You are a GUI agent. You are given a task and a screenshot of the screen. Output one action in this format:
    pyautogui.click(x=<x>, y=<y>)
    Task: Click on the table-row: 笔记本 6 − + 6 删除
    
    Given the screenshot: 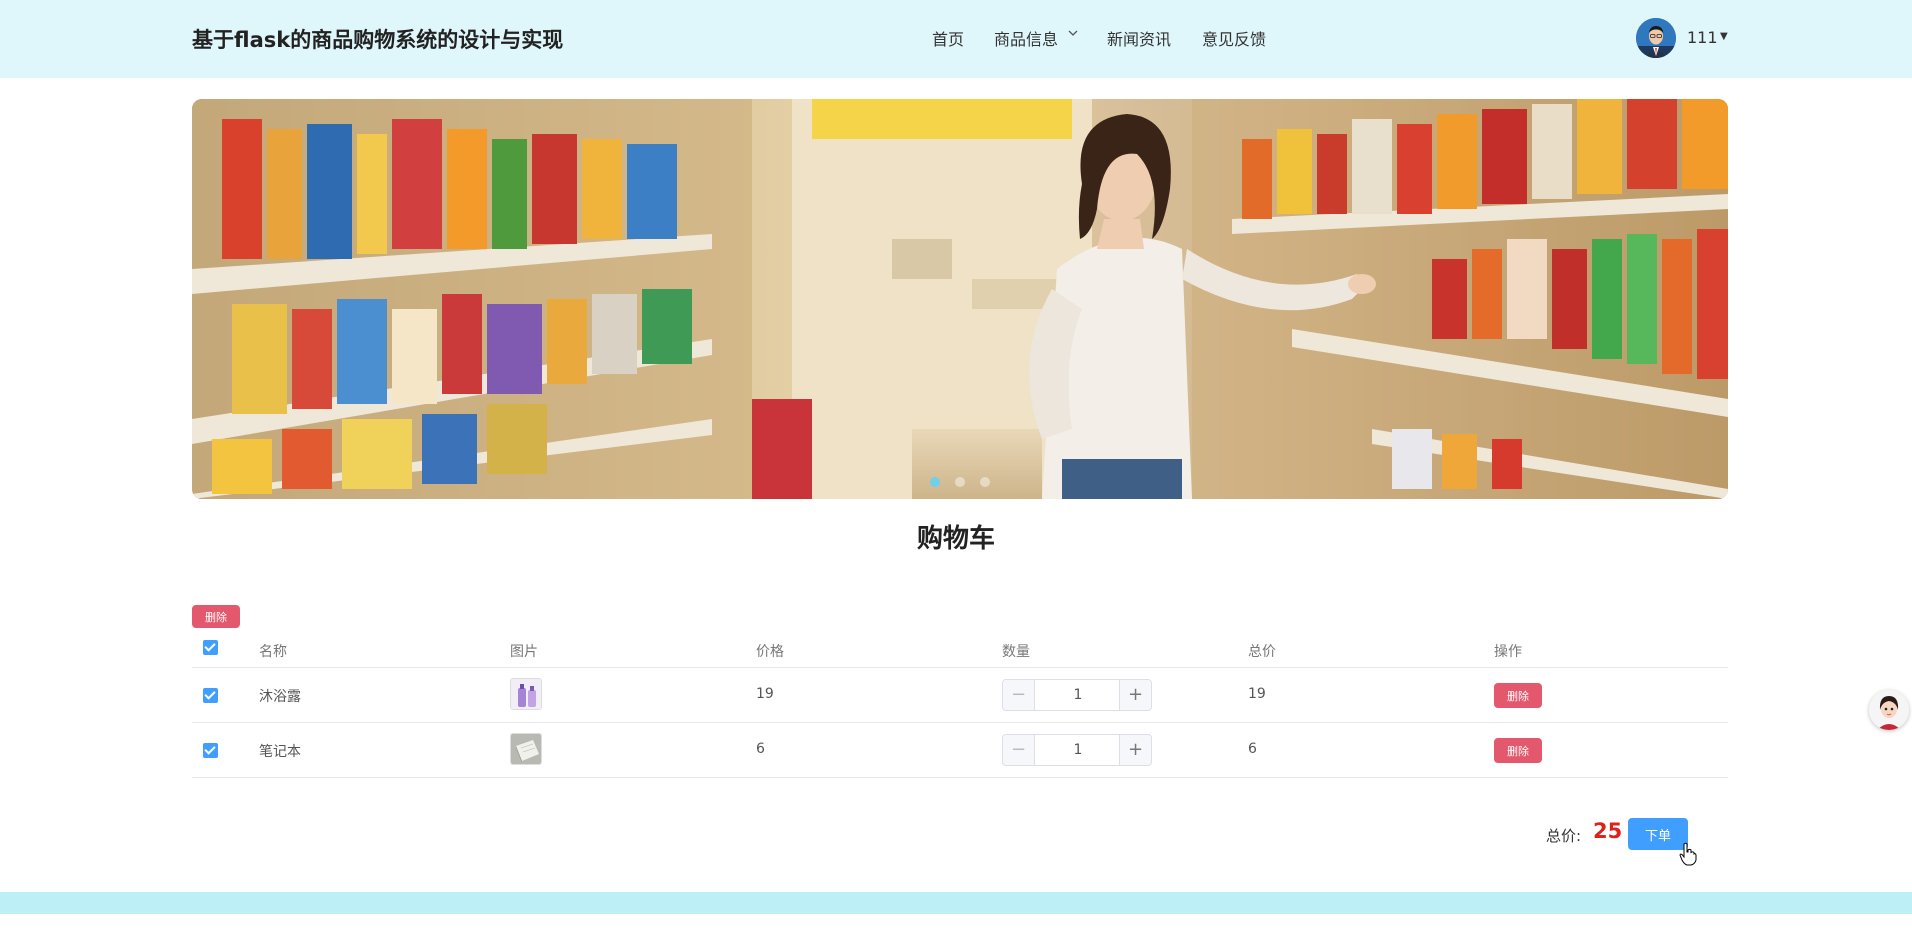 What is the action you would take?
    pyautogui.click(x=960, y=750)
    